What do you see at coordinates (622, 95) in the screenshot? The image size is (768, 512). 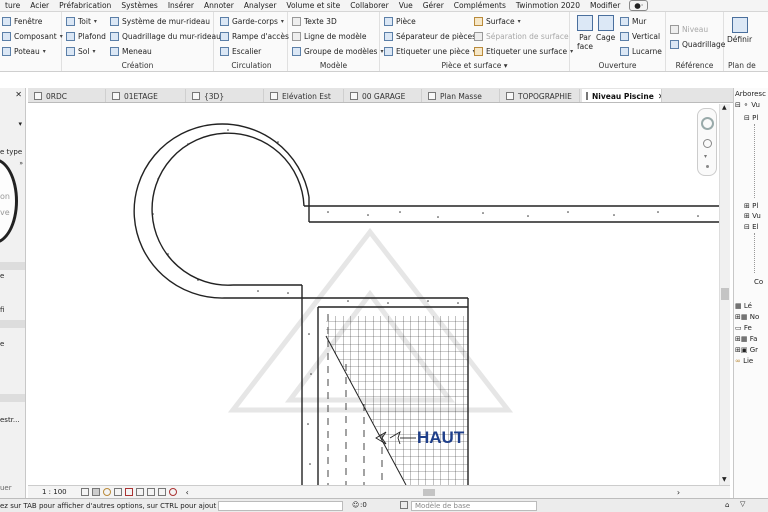 I see `tab-niveau-piscine: Niveau Piscine✕` at bounding box center [622, 95].